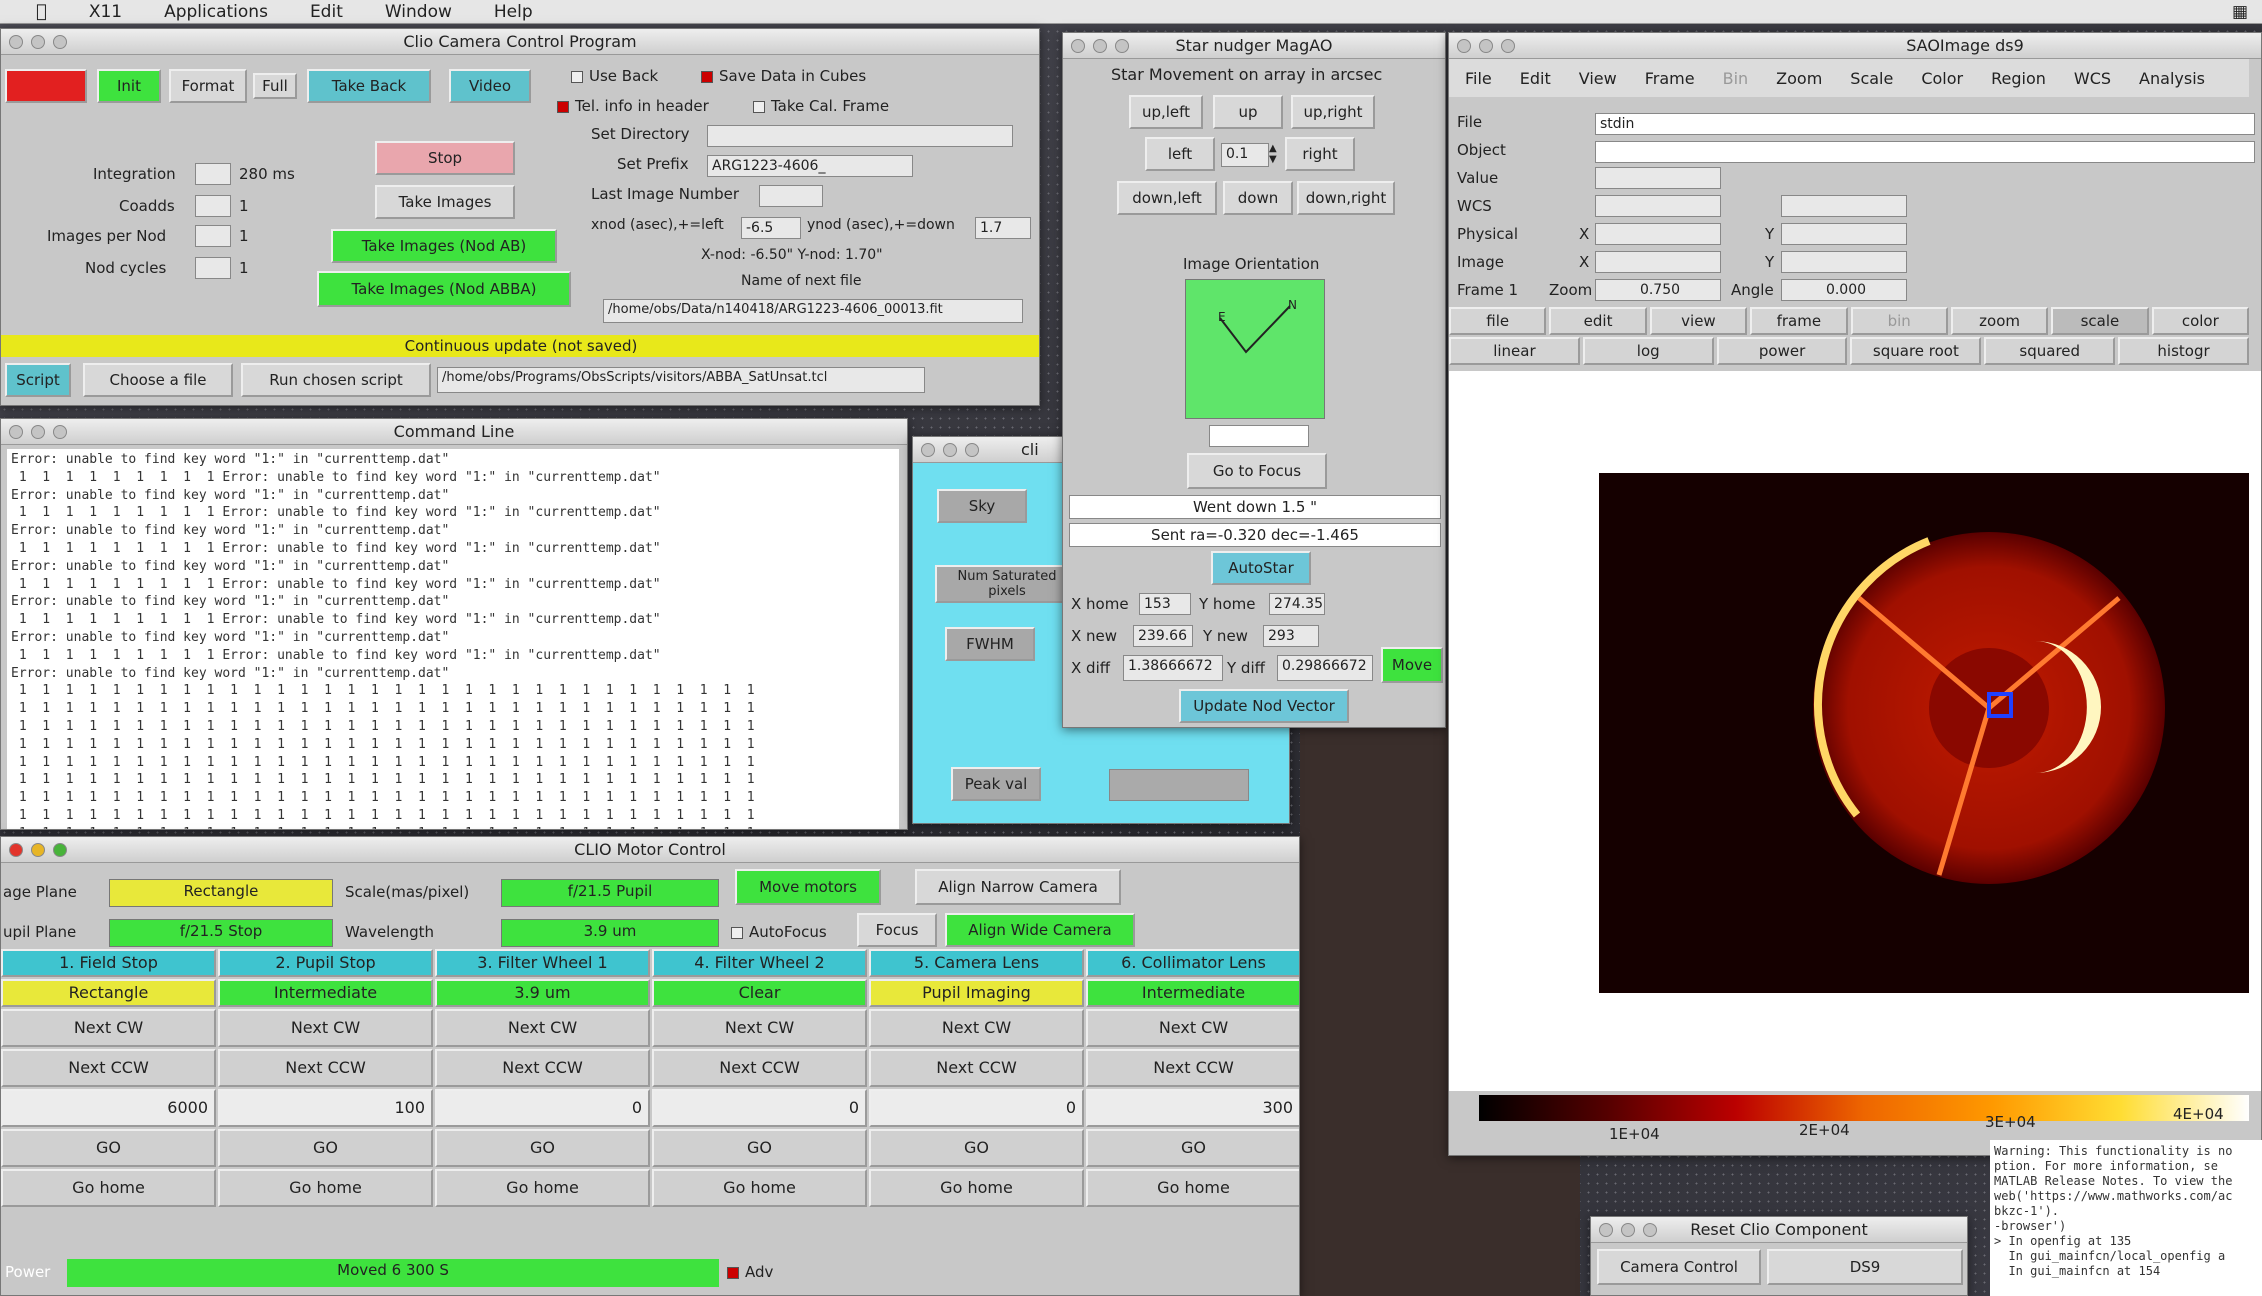 The width and height of the screenshot is (2262, 1296). I want to click on x-new-field: 239.66, so click(1163, 636).